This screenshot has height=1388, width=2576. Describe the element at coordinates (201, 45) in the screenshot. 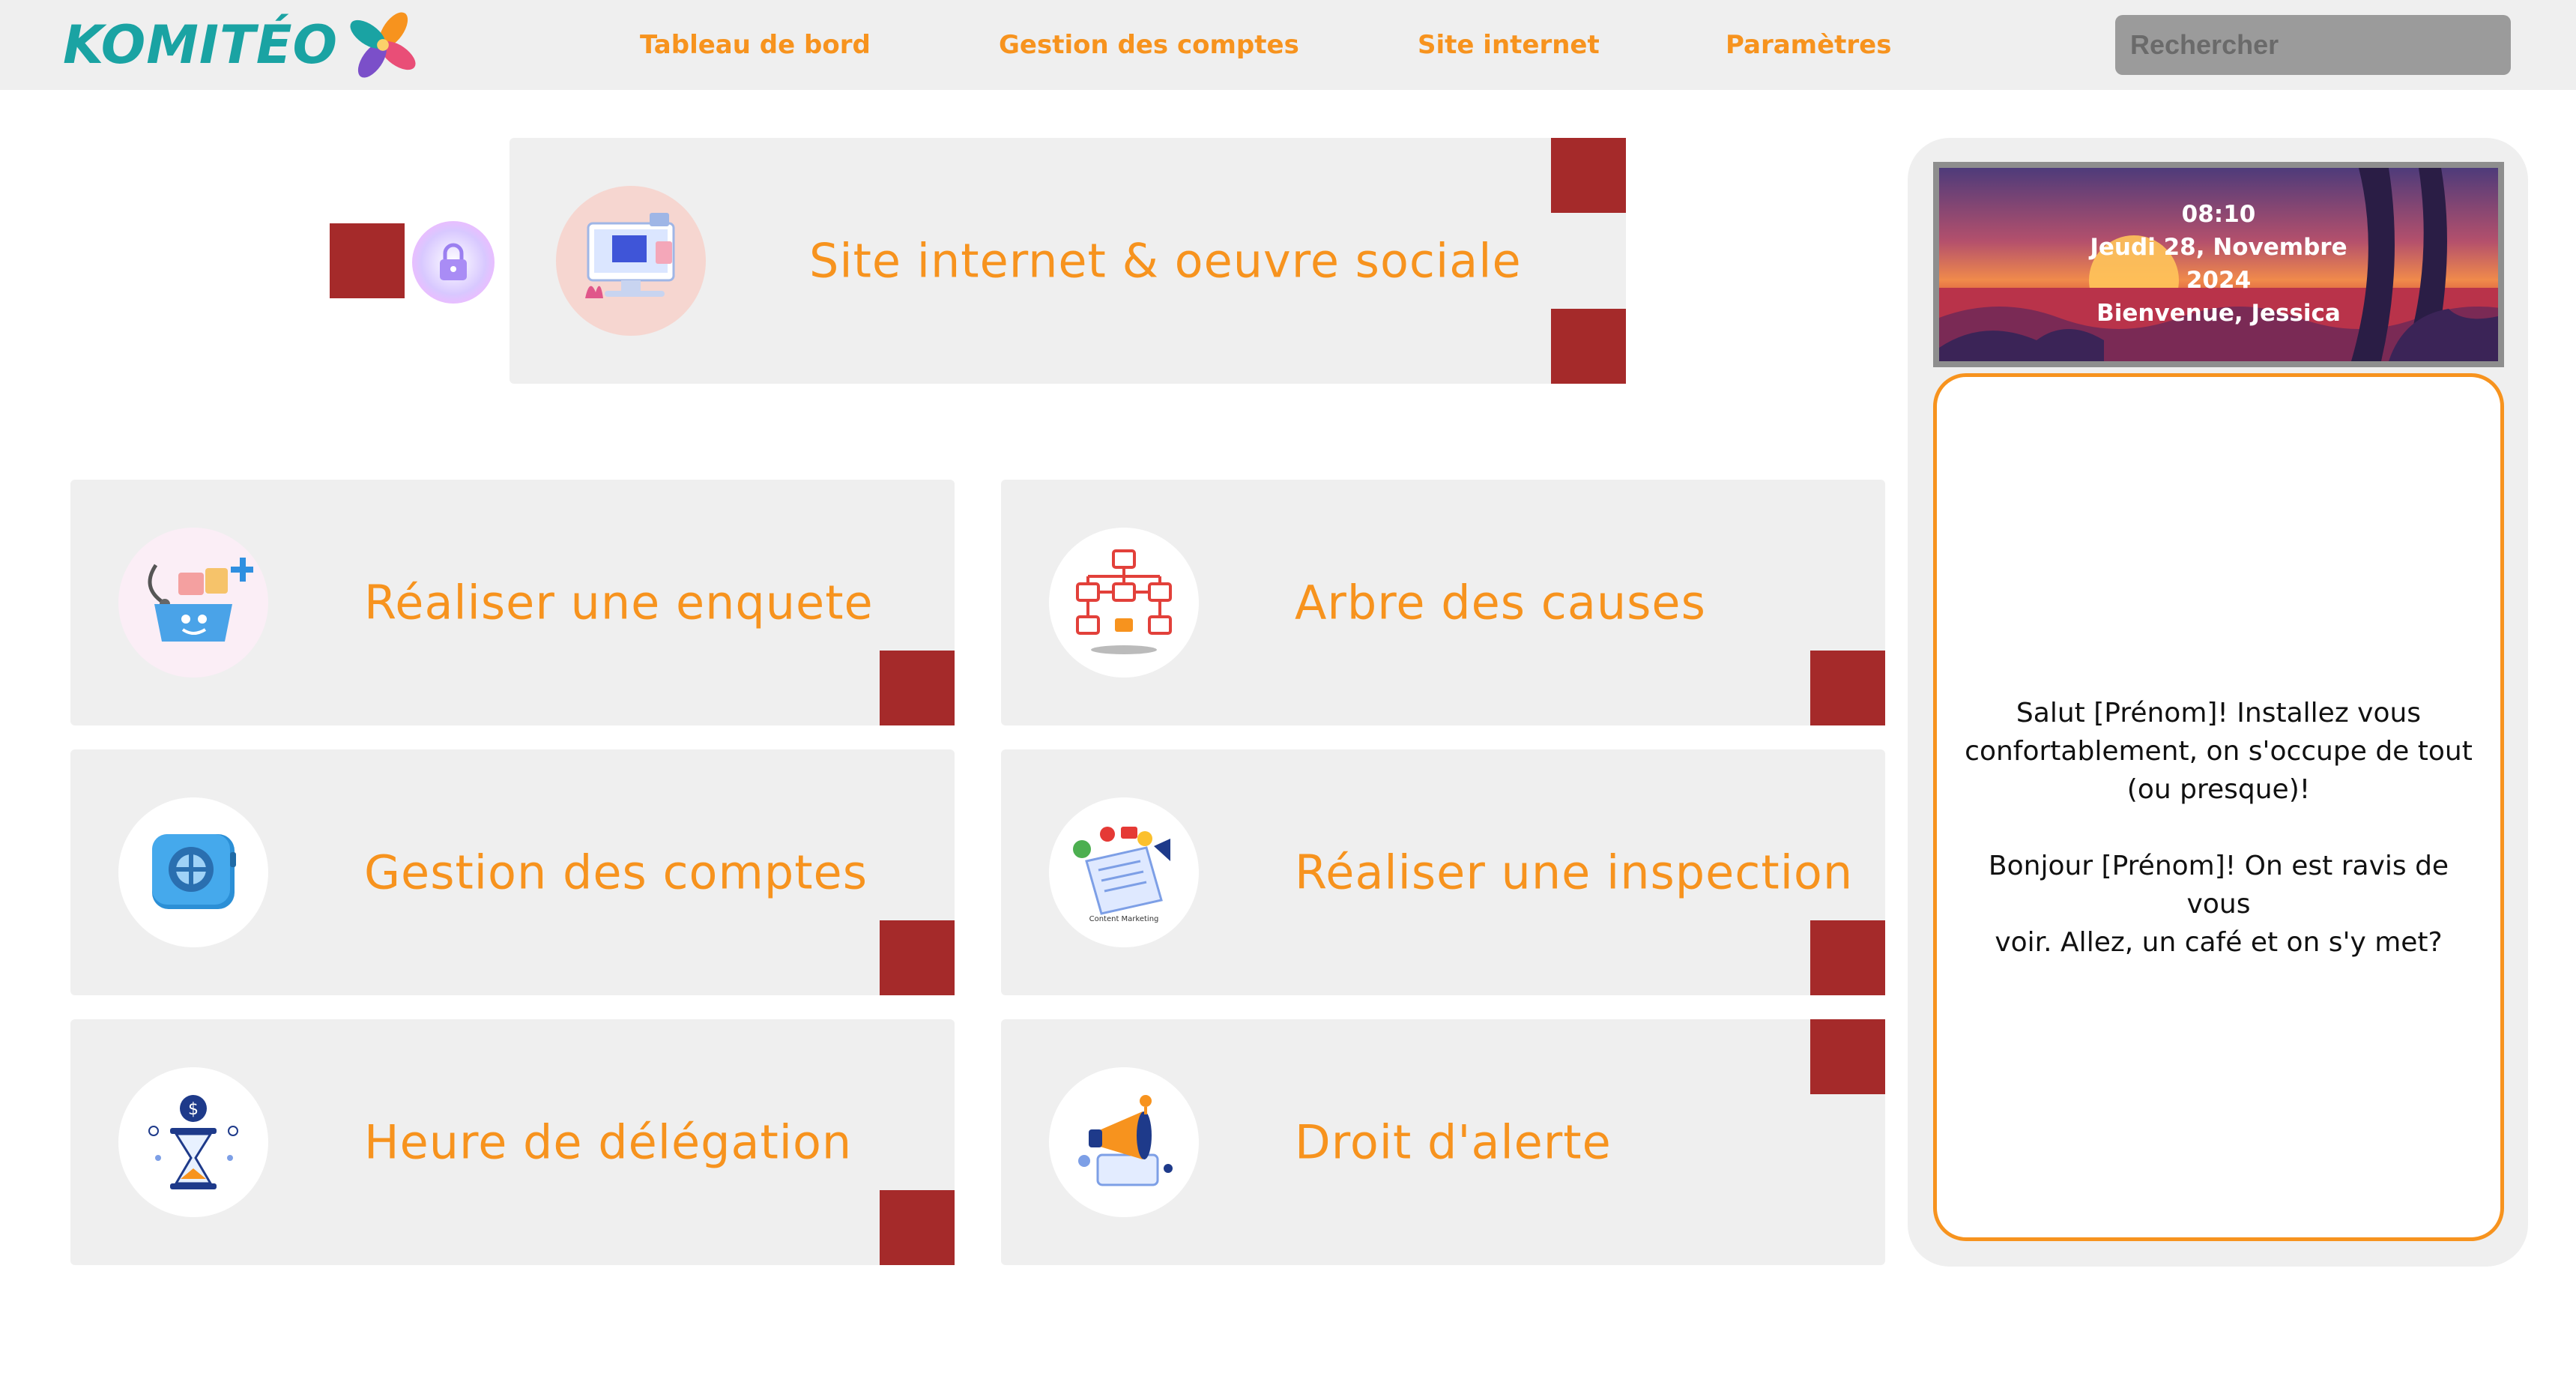

I see `logo-text: KOMITÉO` at that location.